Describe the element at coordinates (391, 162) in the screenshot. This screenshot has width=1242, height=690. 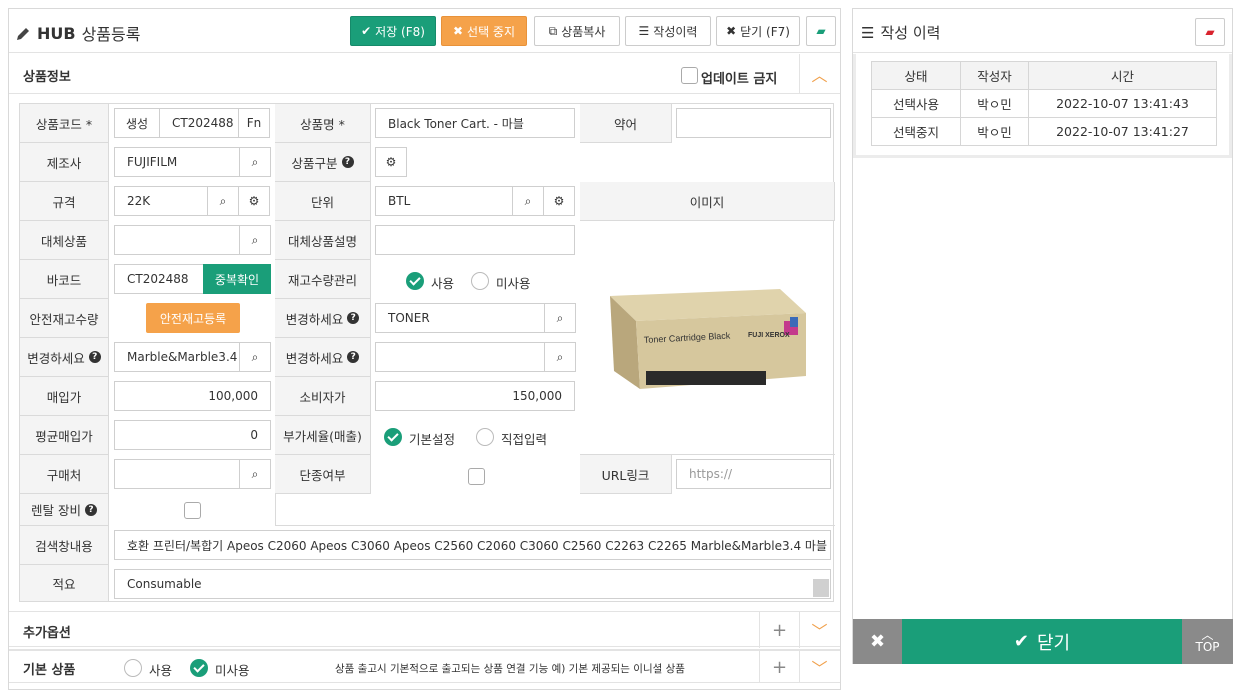
I see `category-gear-icon: ⚙` at that location.